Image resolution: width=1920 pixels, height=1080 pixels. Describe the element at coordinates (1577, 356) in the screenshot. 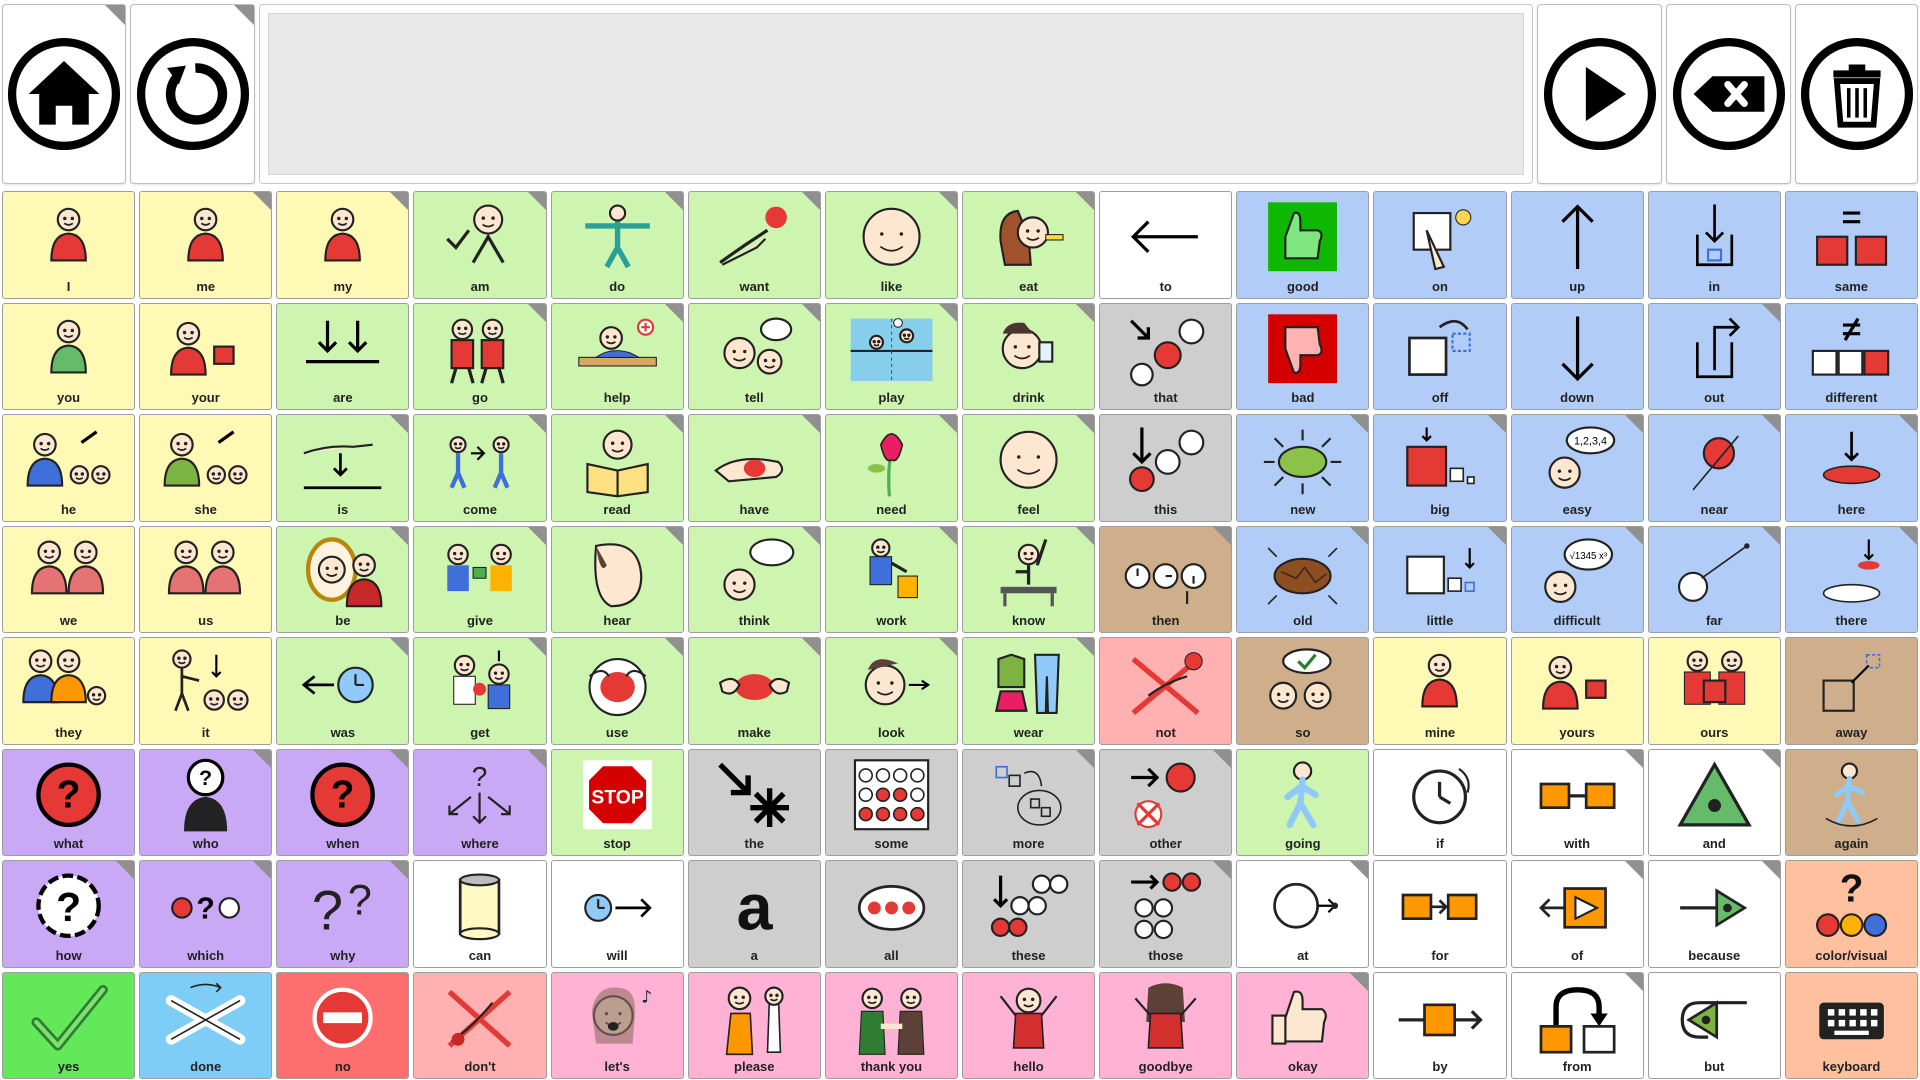

I see `symbol-button-down: down` at that location.